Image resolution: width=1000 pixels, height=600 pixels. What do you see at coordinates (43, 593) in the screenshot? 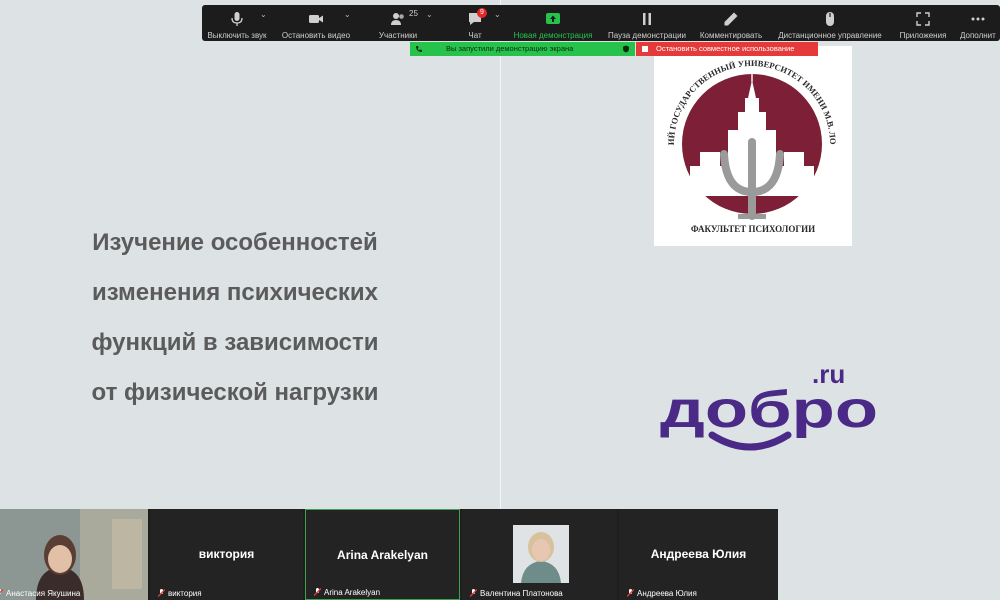
I see `participant-name-text: Анастасия Якушина` at bounding box center [43, 593].